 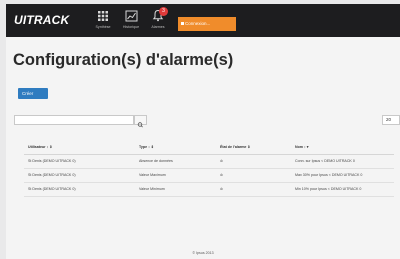 What do you see at coordinates (41, 20) in the screenshot?
I see `app-logo: UITRACK` at bounding box center [41, 20].